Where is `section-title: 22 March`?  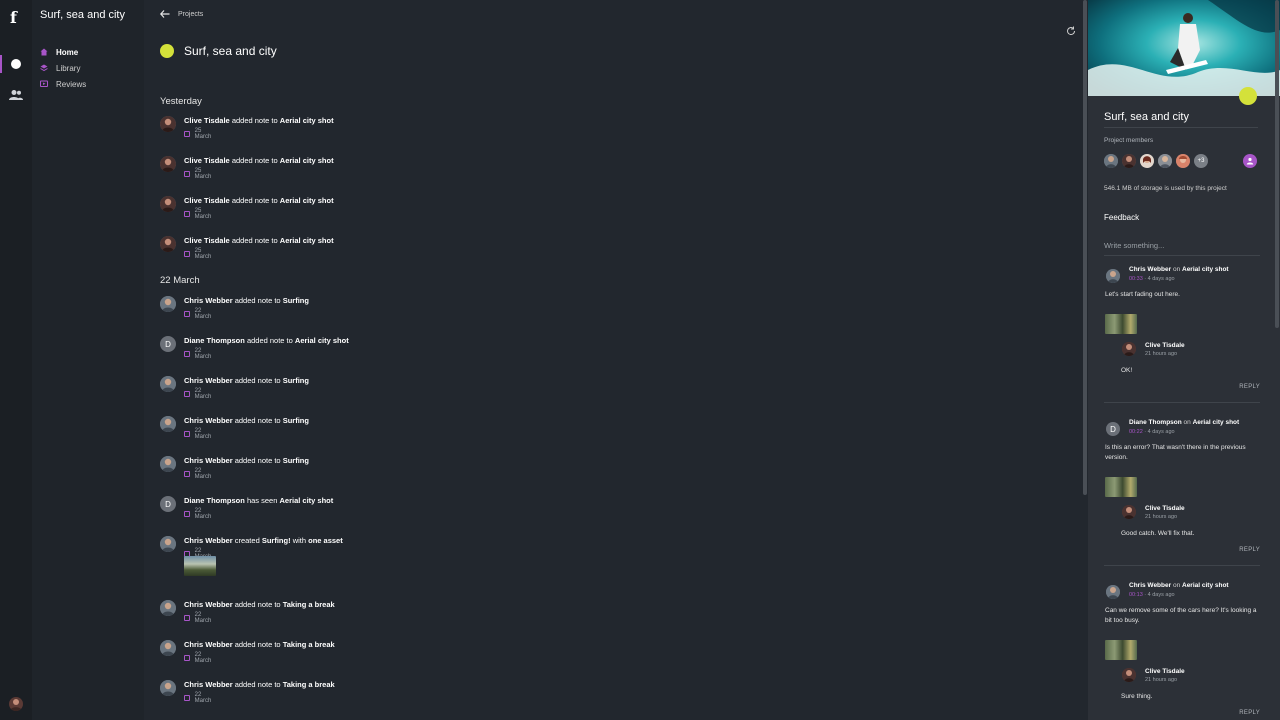
section-title: 22 March is located at coordinates (180, 280).